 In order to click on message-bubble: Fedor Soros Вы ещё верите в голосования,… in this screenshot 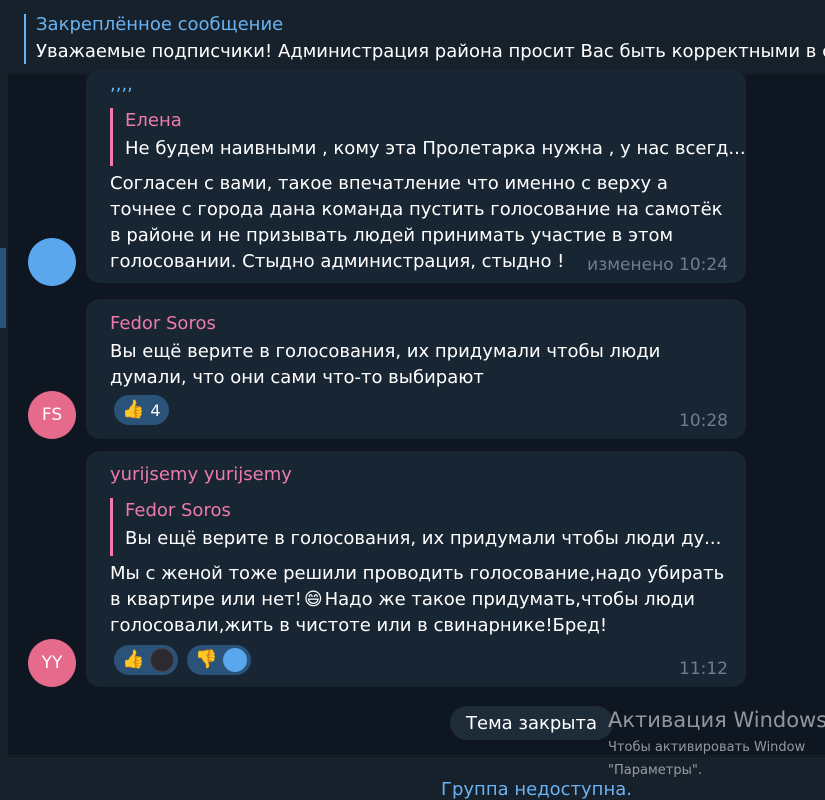, I will do `click(416, 369)`.